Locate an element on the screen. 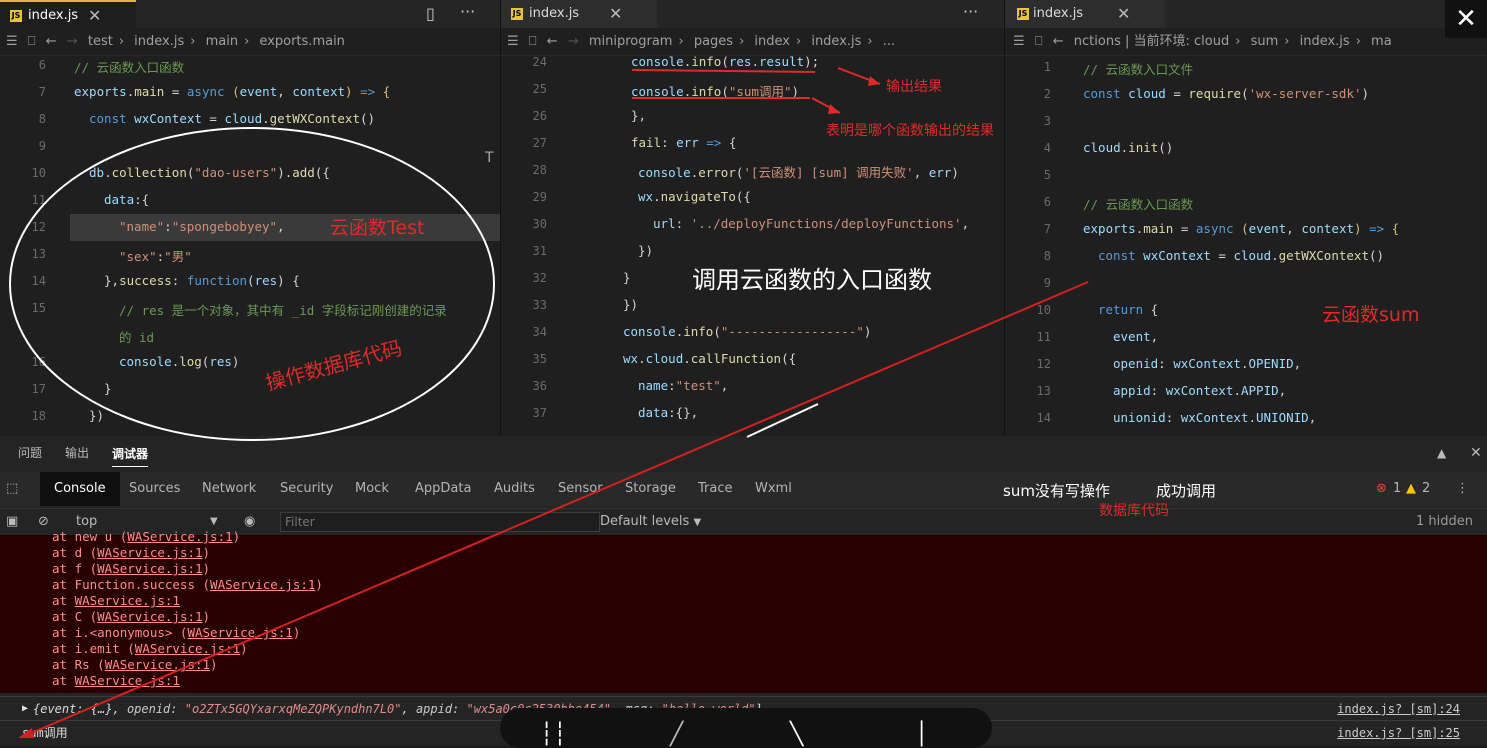 This screenshot has height=748, width=1487. annotation-ellipse is located at coordinates (252, 284).